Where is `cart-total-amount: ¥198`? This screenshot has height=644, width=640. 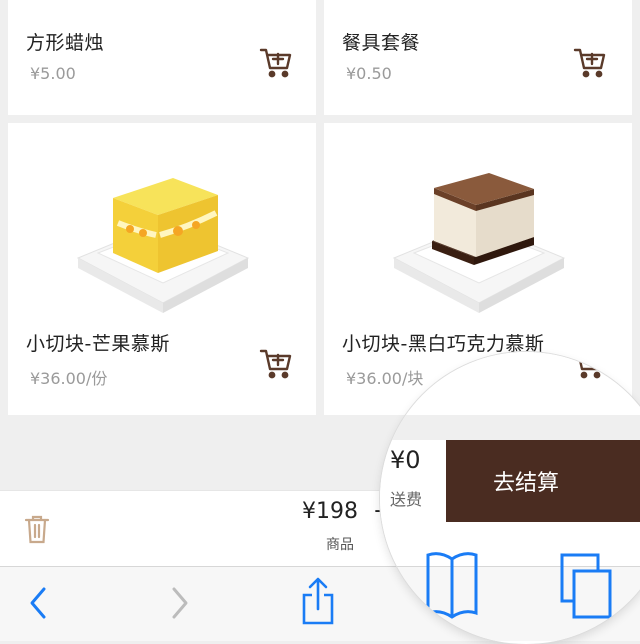 cart-total-amount: ¥198 is located at coordinates (330, 511).